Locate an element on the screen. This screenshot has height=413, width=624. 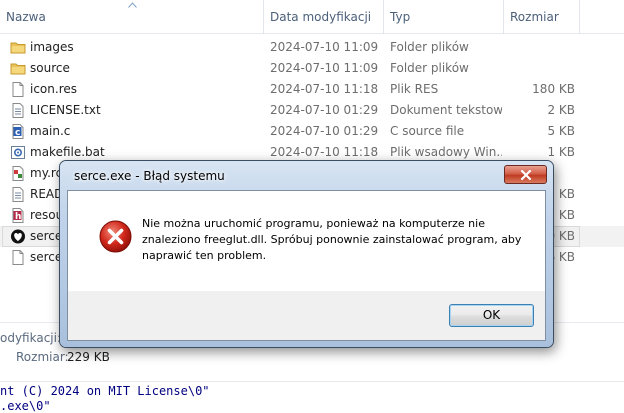
code-line: nt (C) 2024 on MIT License\0" is located at coordinates (105, 391).